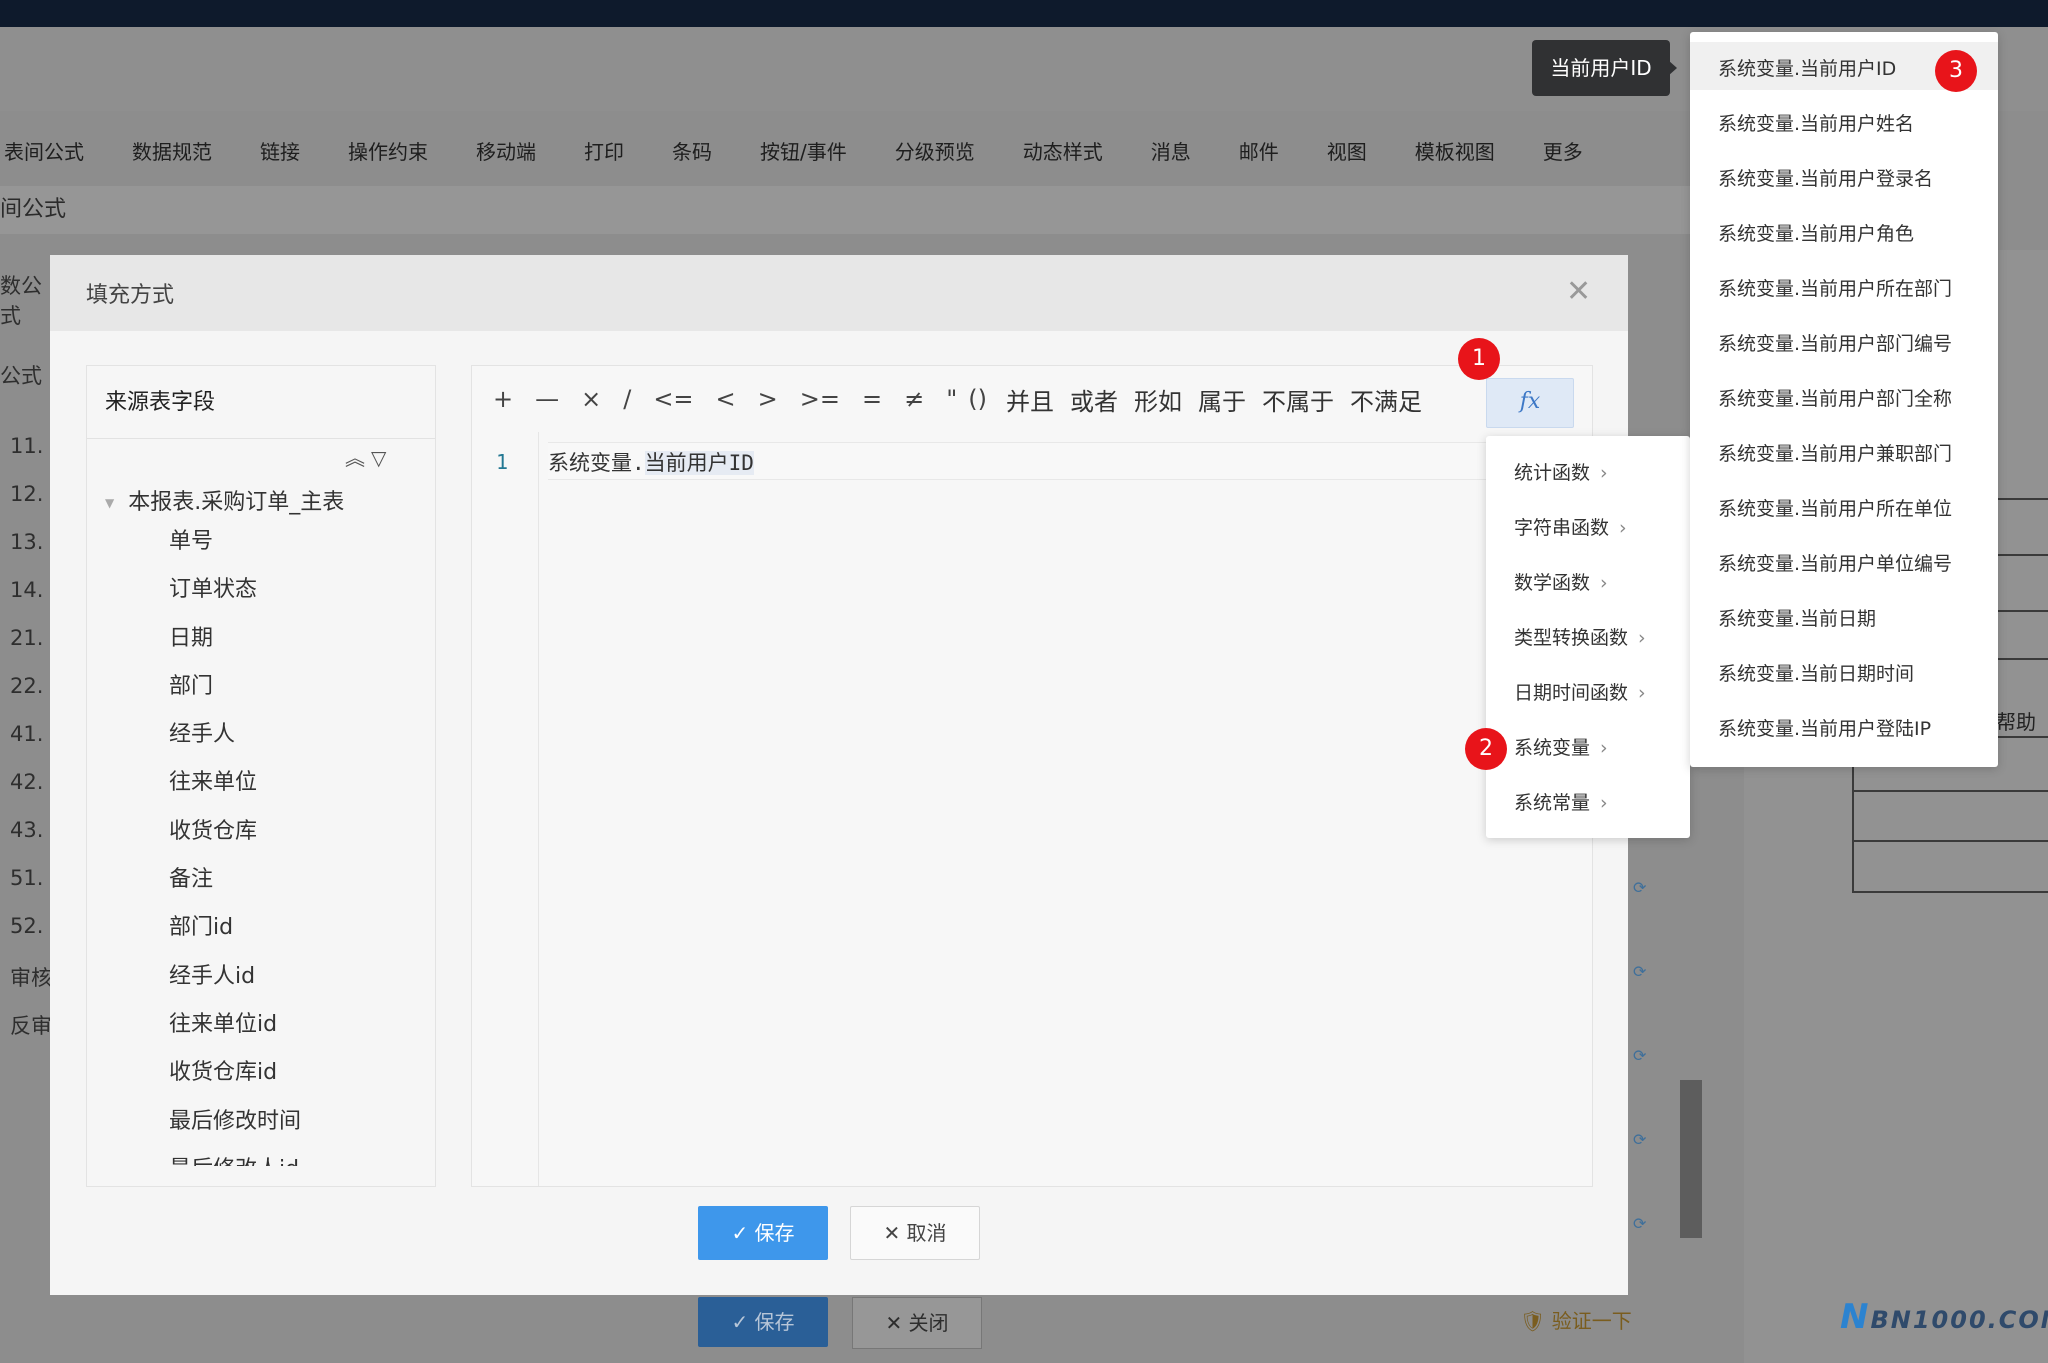  What do you see at coordinates (299, 1073) in the screenshot?
I see `field-item: 收货仓库id` at bounding box center [299, 1073].